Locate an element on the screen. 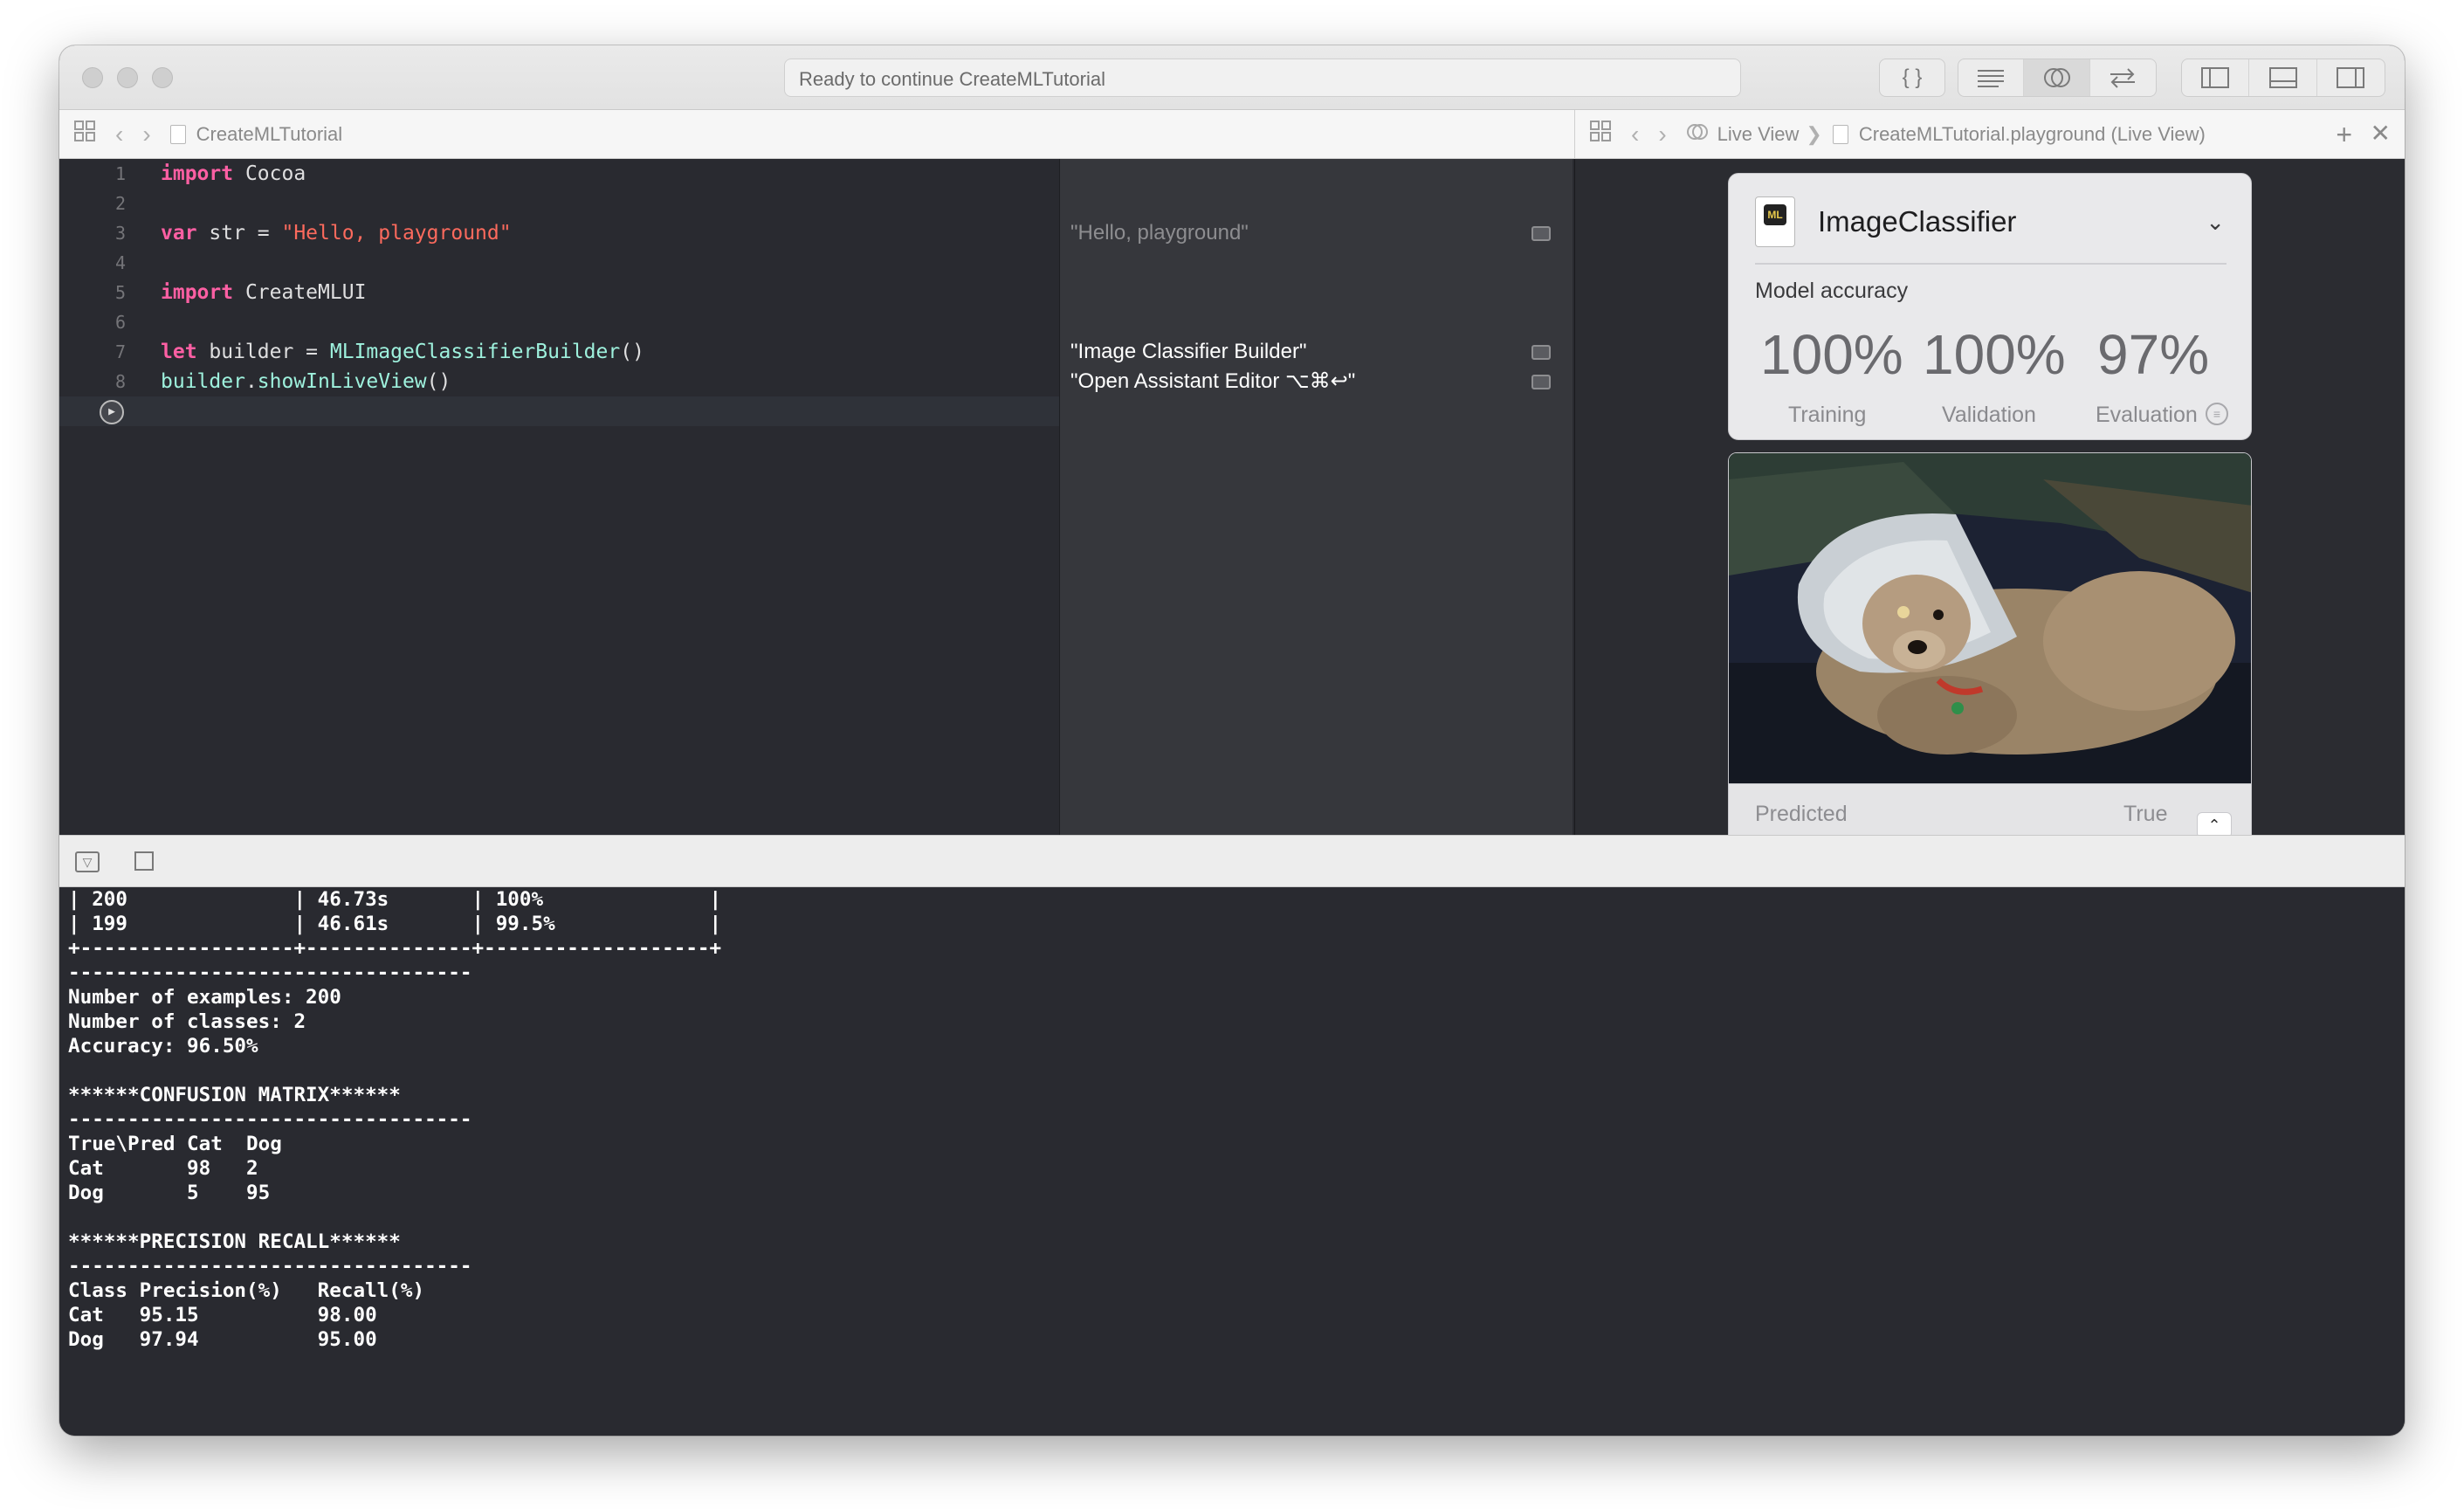 This screenshot has height=1509, width=2464. assistant-editor-icon is located at coordinates (2056, 77).